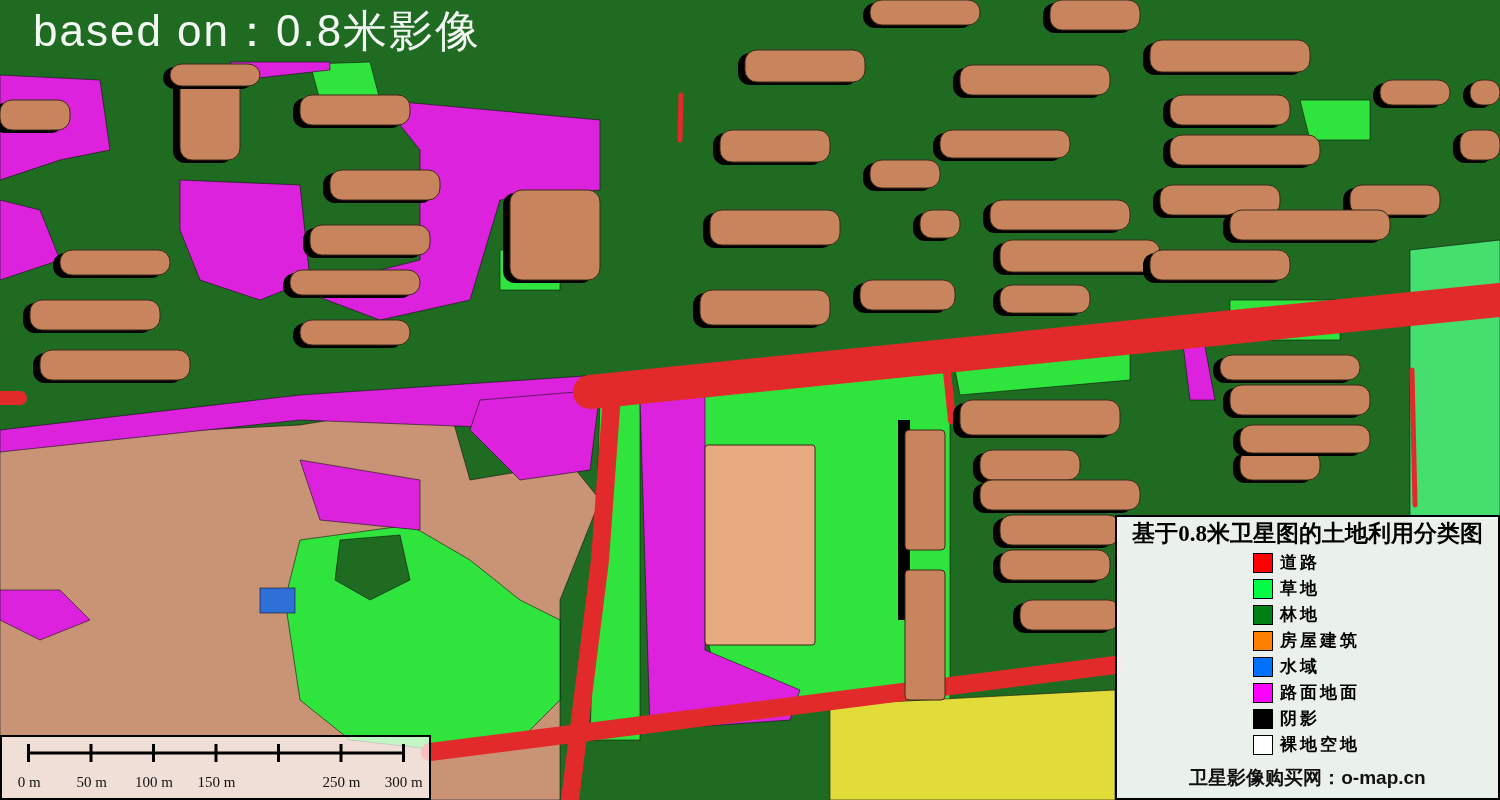 This screenshot has width=1500, height=800. What do you see at coordinates (1320, 745) in the screenshot?
I see `legend-label: 裸地空地` at bounding box center [1320, 745].